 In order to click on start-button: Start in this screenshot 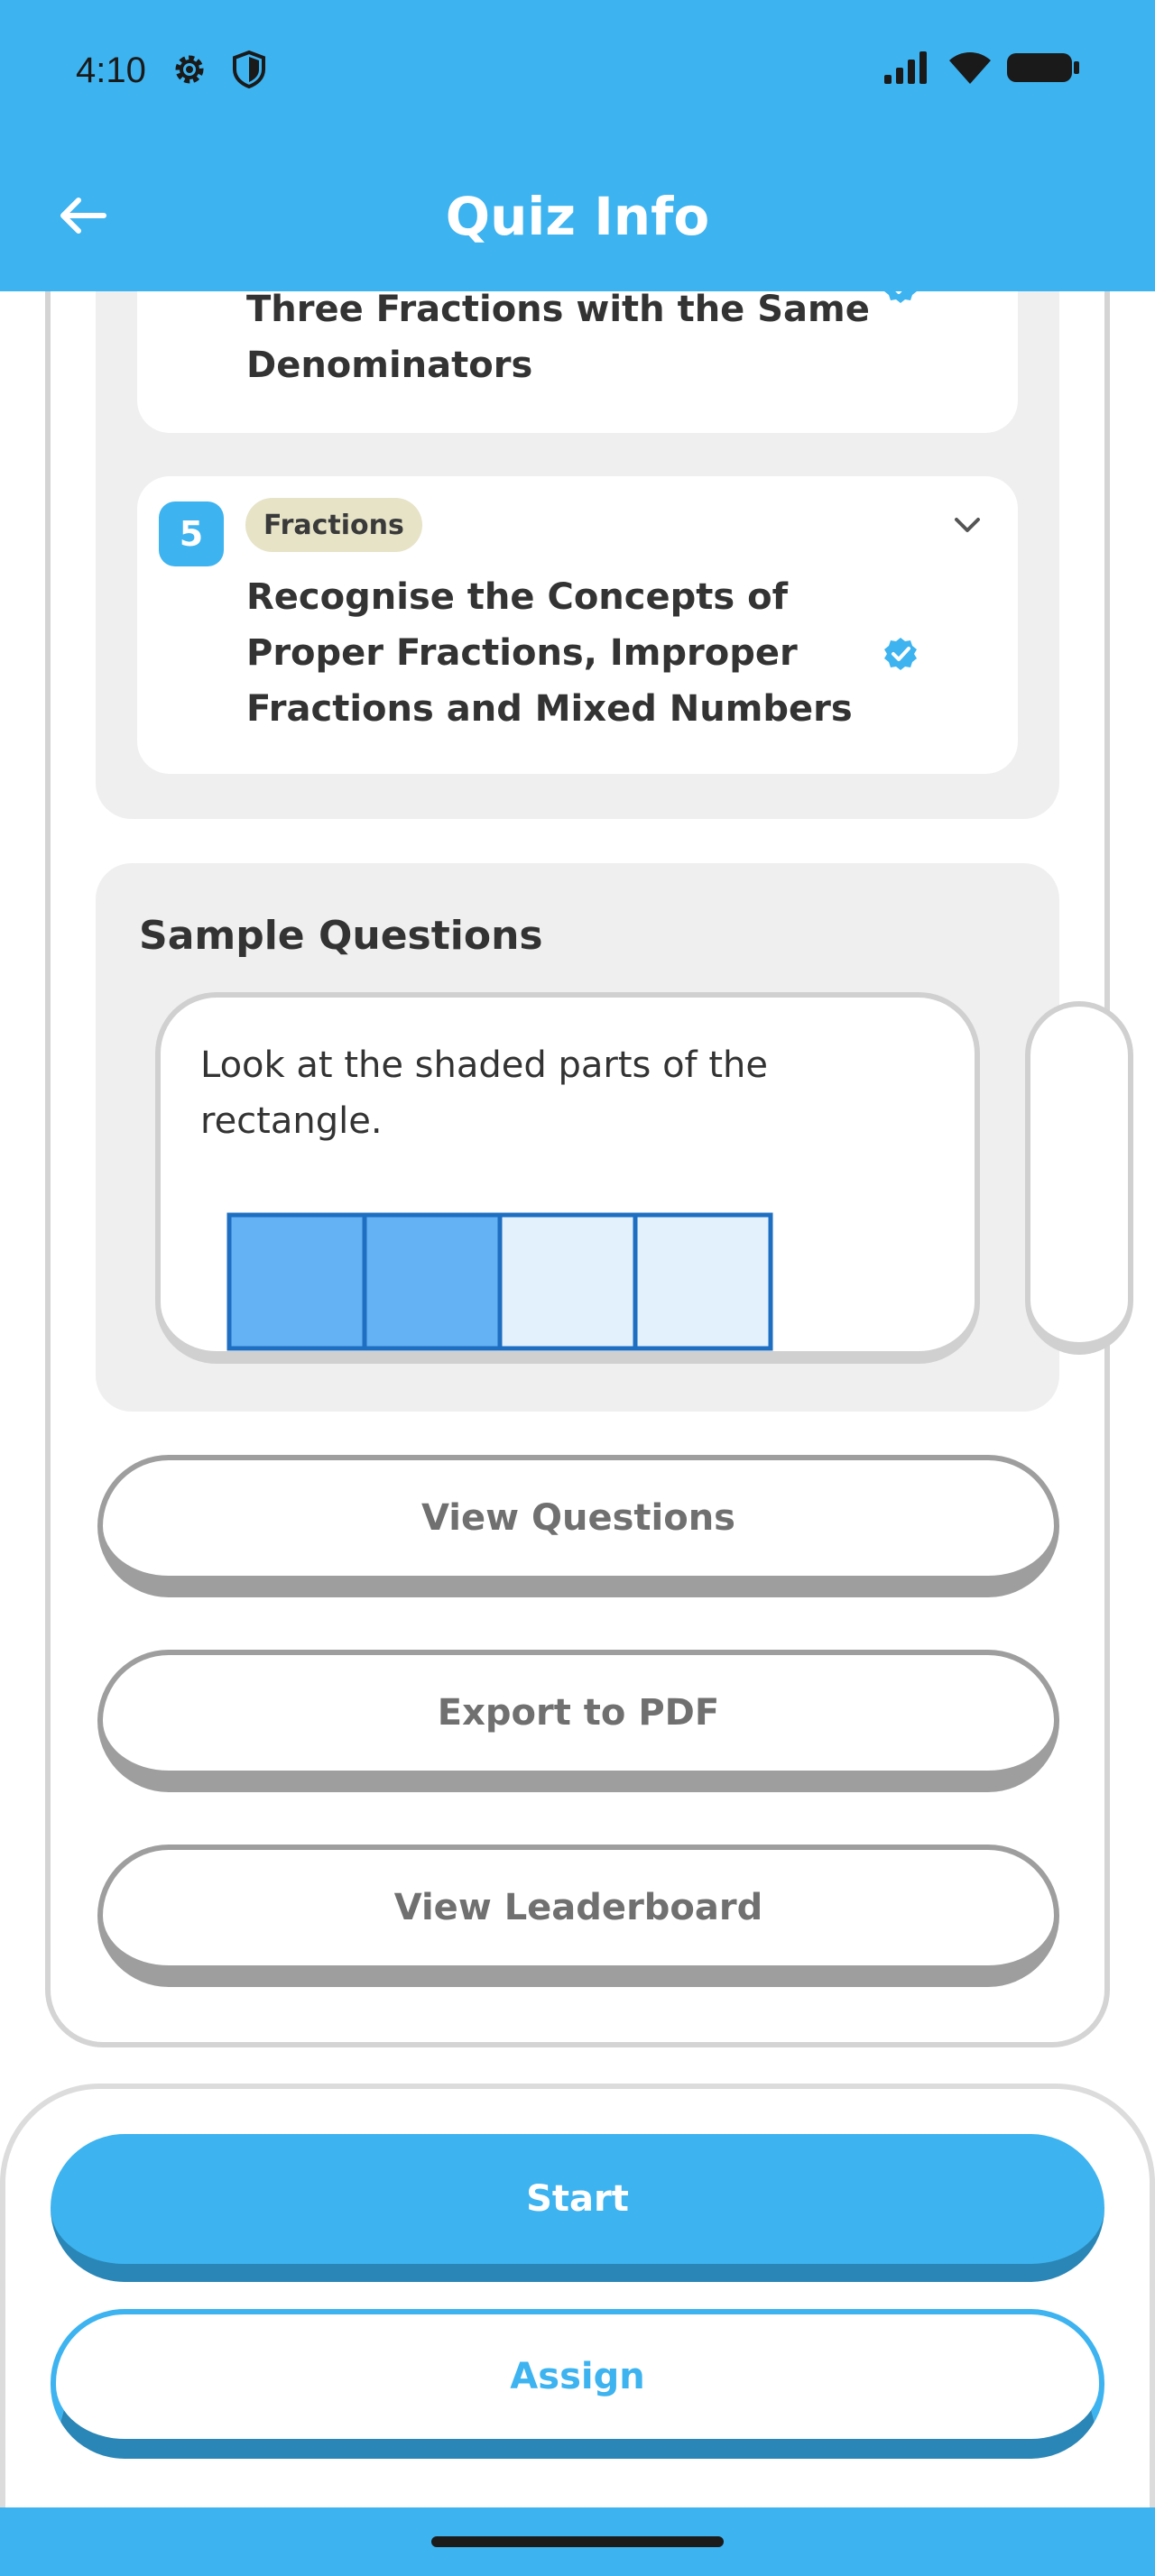, I will do `click(577, 2208)`.